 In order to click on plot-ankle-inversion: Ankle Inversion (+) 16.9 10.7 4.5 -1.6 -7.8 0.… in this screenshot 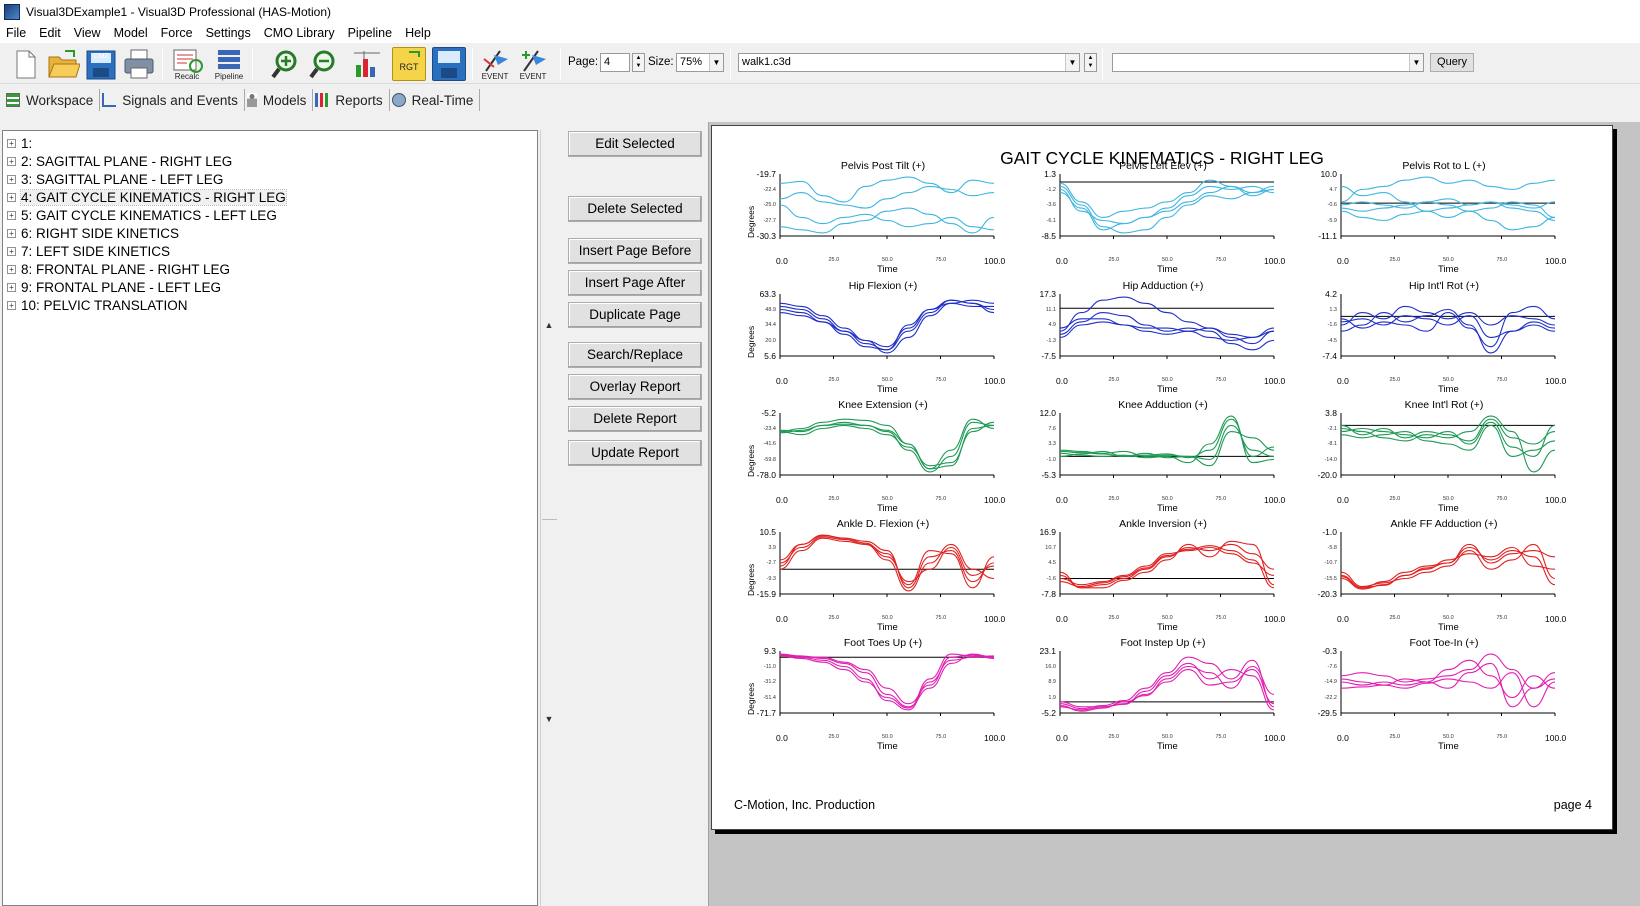, I will do `click(1163, 575)`.